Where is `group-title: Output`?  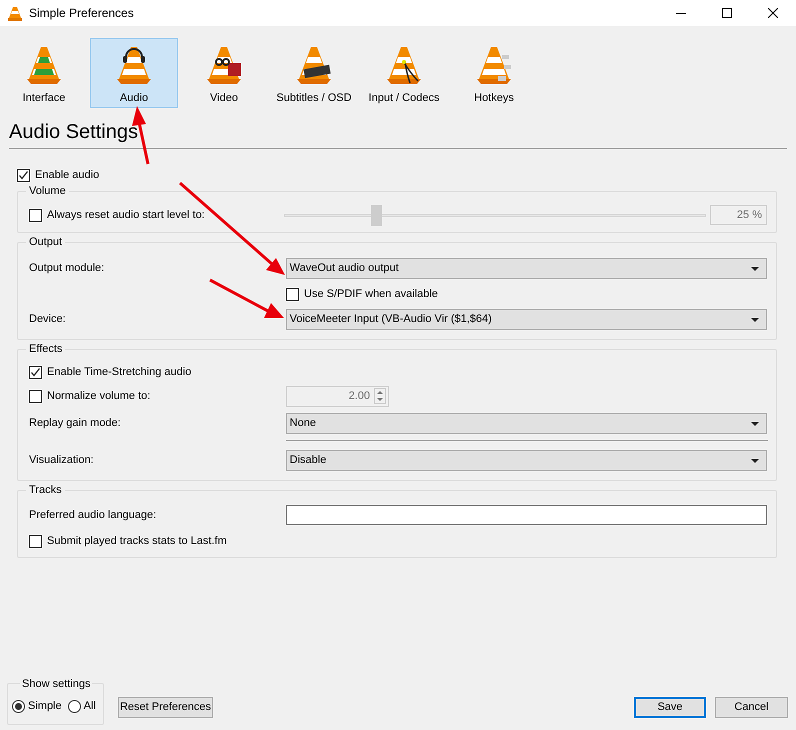 group-title: Output is located at coordinates (46, 242).